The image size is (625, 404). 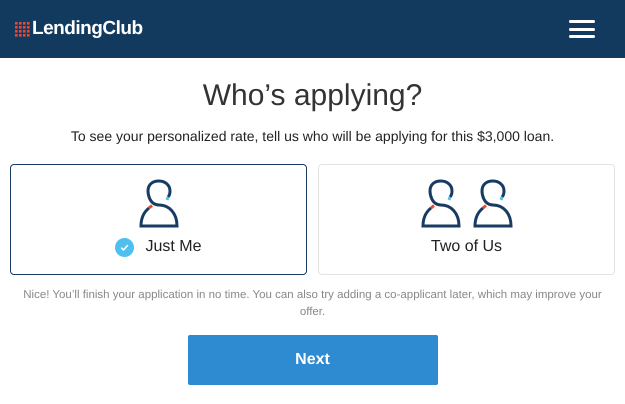 What do you see at coordinates (22, 29) in the screenshot?
I see `dot-grid-icon` at bounding box center [22, 29].